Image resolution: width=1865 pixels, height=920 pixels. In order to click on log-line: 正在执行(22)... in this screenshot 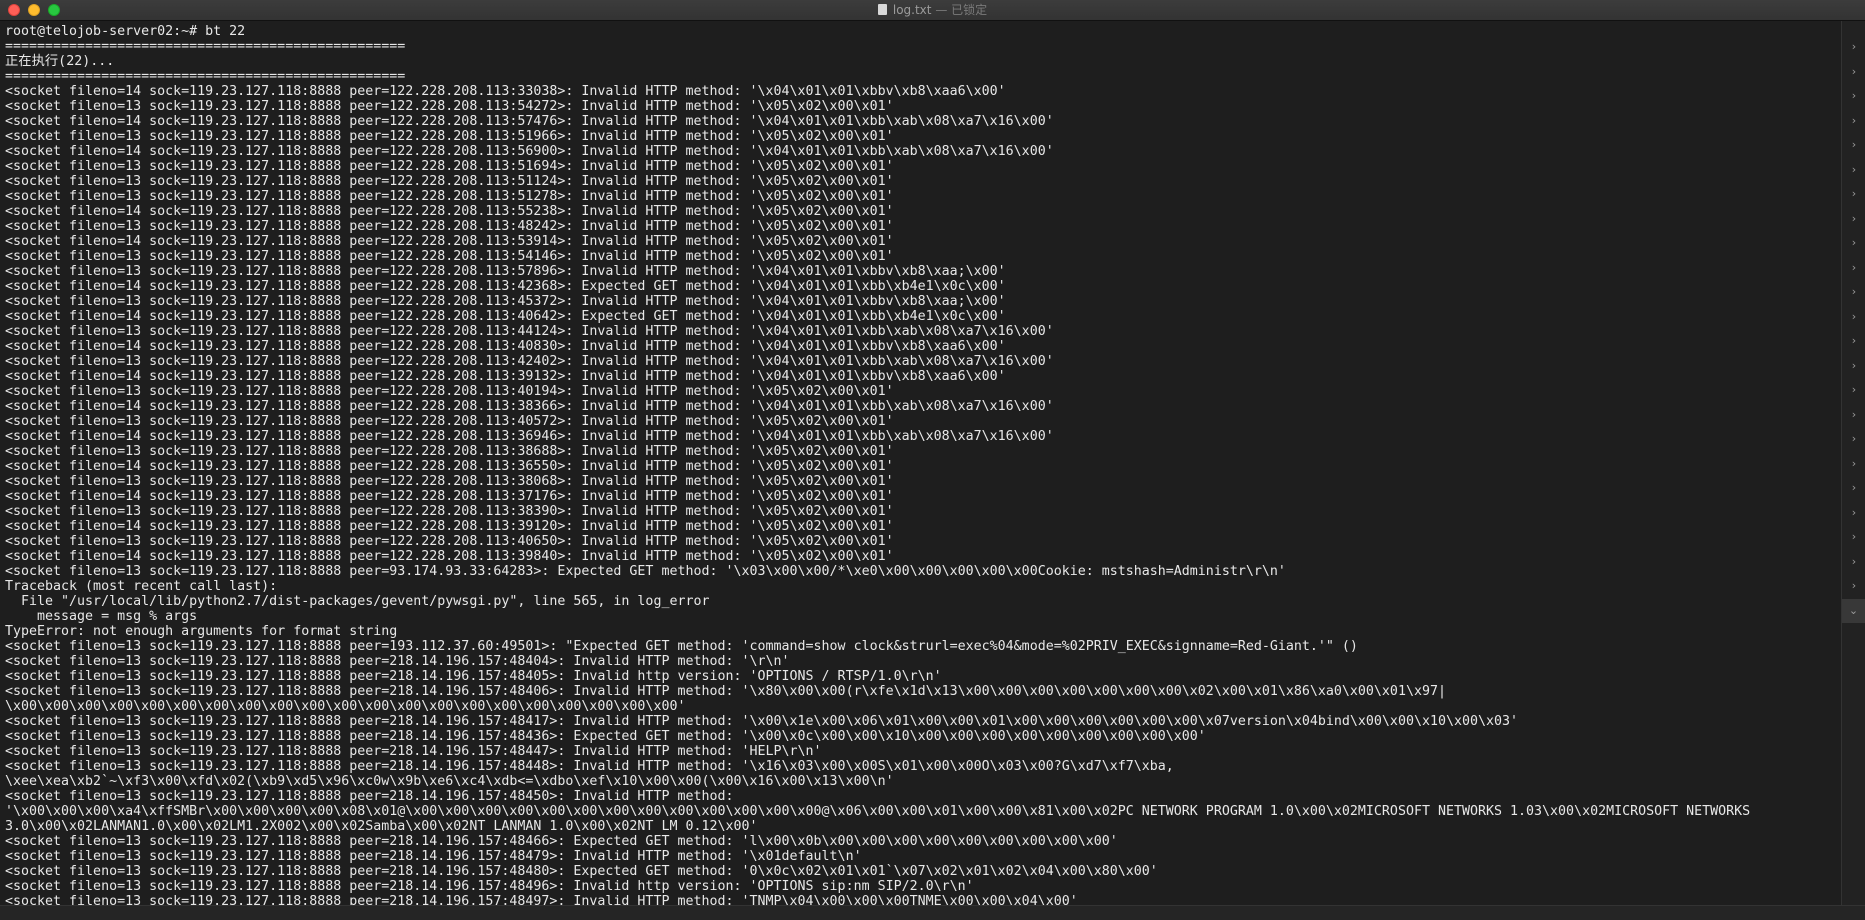, I will do `click(60, 61)`.